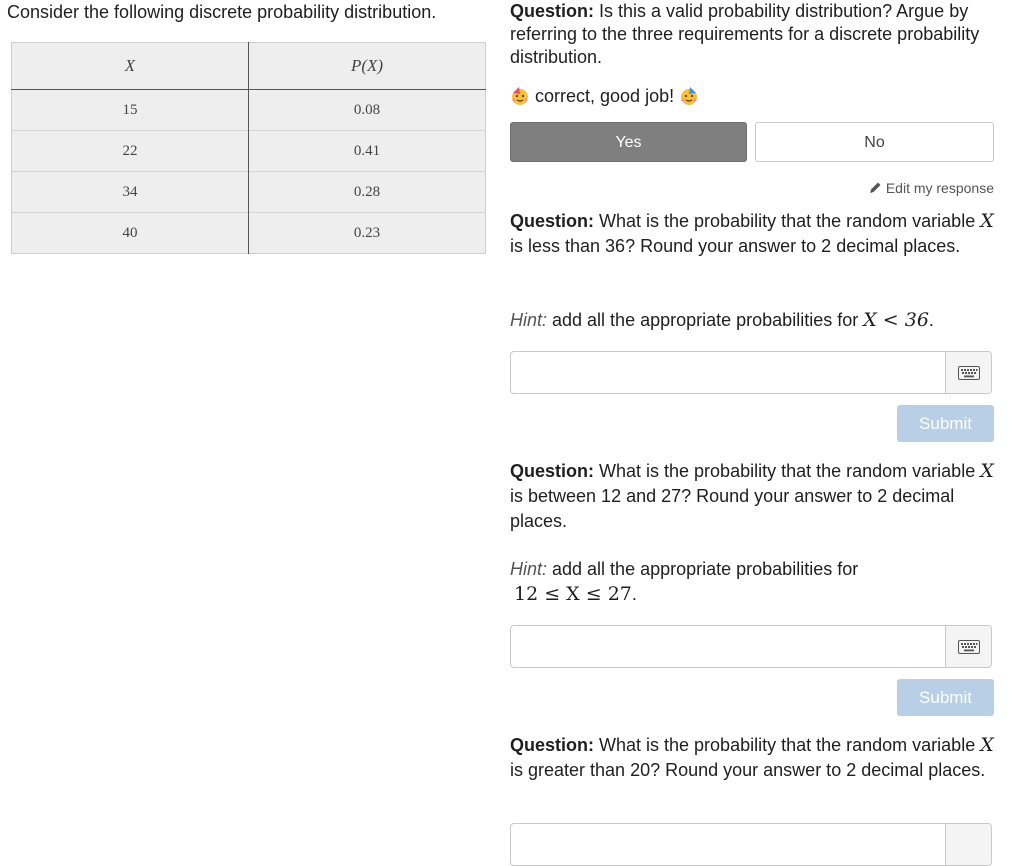 This screenshot has height=866, width=1024. I want to click on answer-input-q3, so click(729, 646).